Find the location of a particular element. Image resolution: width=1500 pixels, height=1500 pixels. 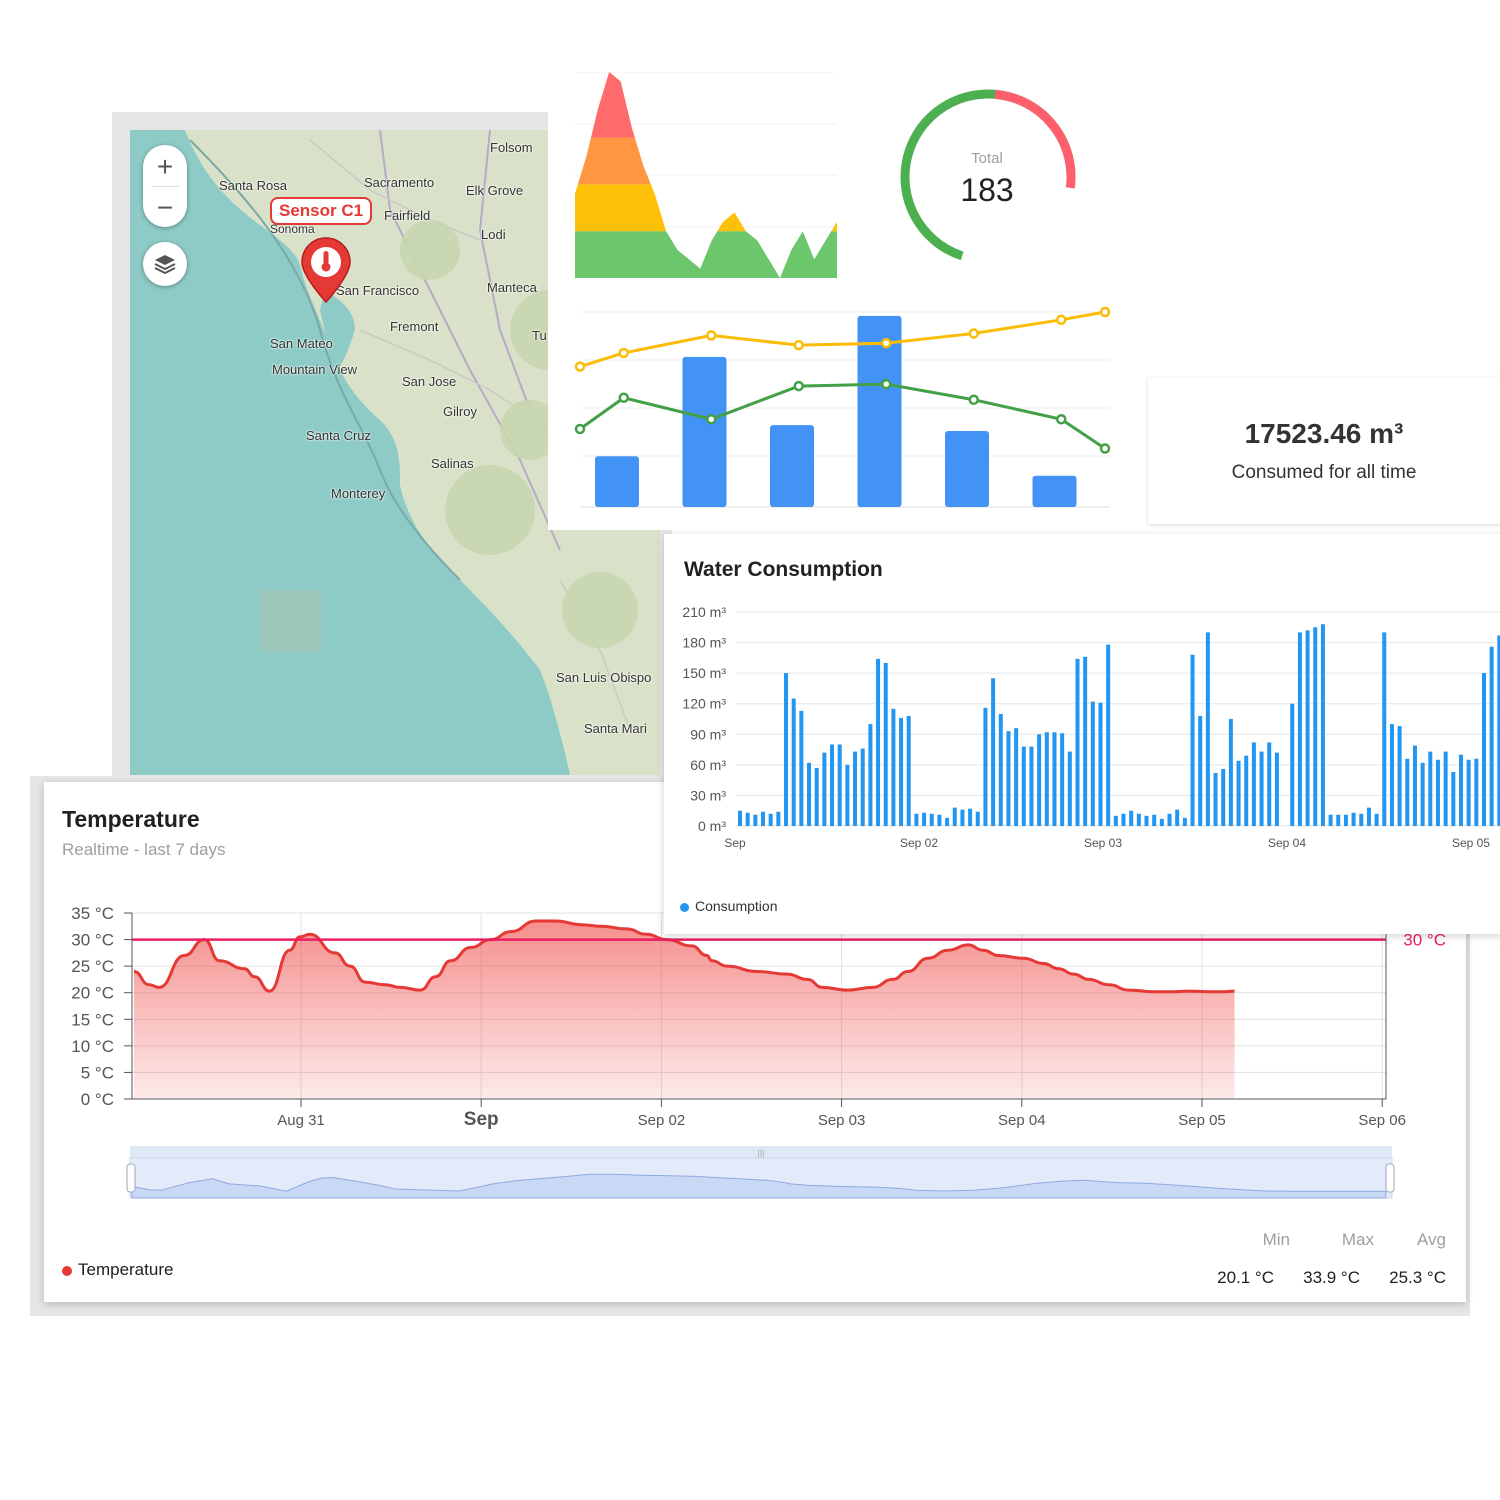

temperature-area is located at coordinates (684, 1010).